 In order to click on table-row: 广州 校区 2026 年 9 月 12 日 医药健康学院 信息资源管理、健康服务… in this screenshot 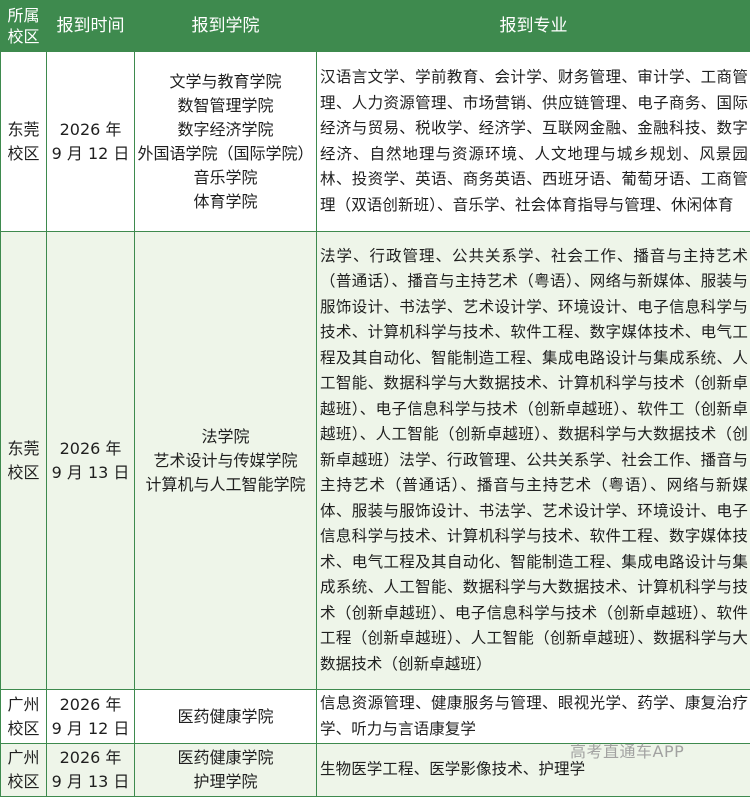, I will do `click(375, 717)`.